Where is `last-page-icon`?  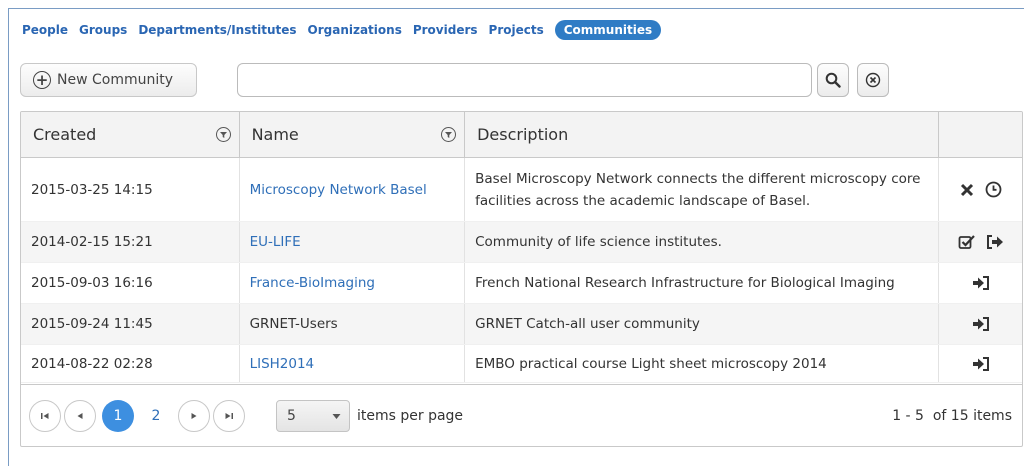
last-page-icon is located at coordinates (229, 416).